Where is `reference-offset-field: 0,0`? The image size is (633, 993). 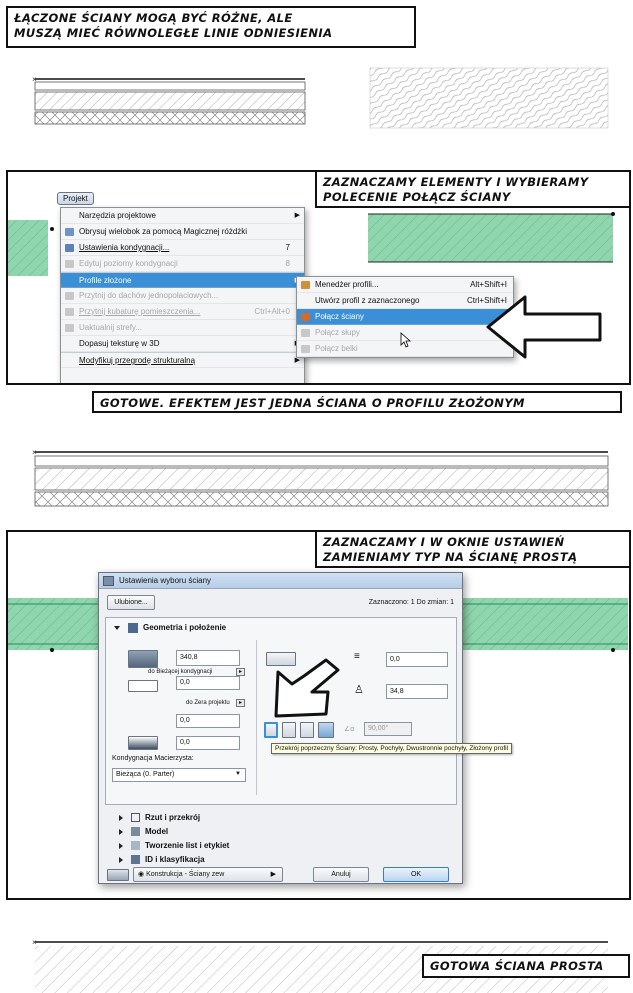 reference-offset-field: 0,0 is located at coordinates (417, 659).